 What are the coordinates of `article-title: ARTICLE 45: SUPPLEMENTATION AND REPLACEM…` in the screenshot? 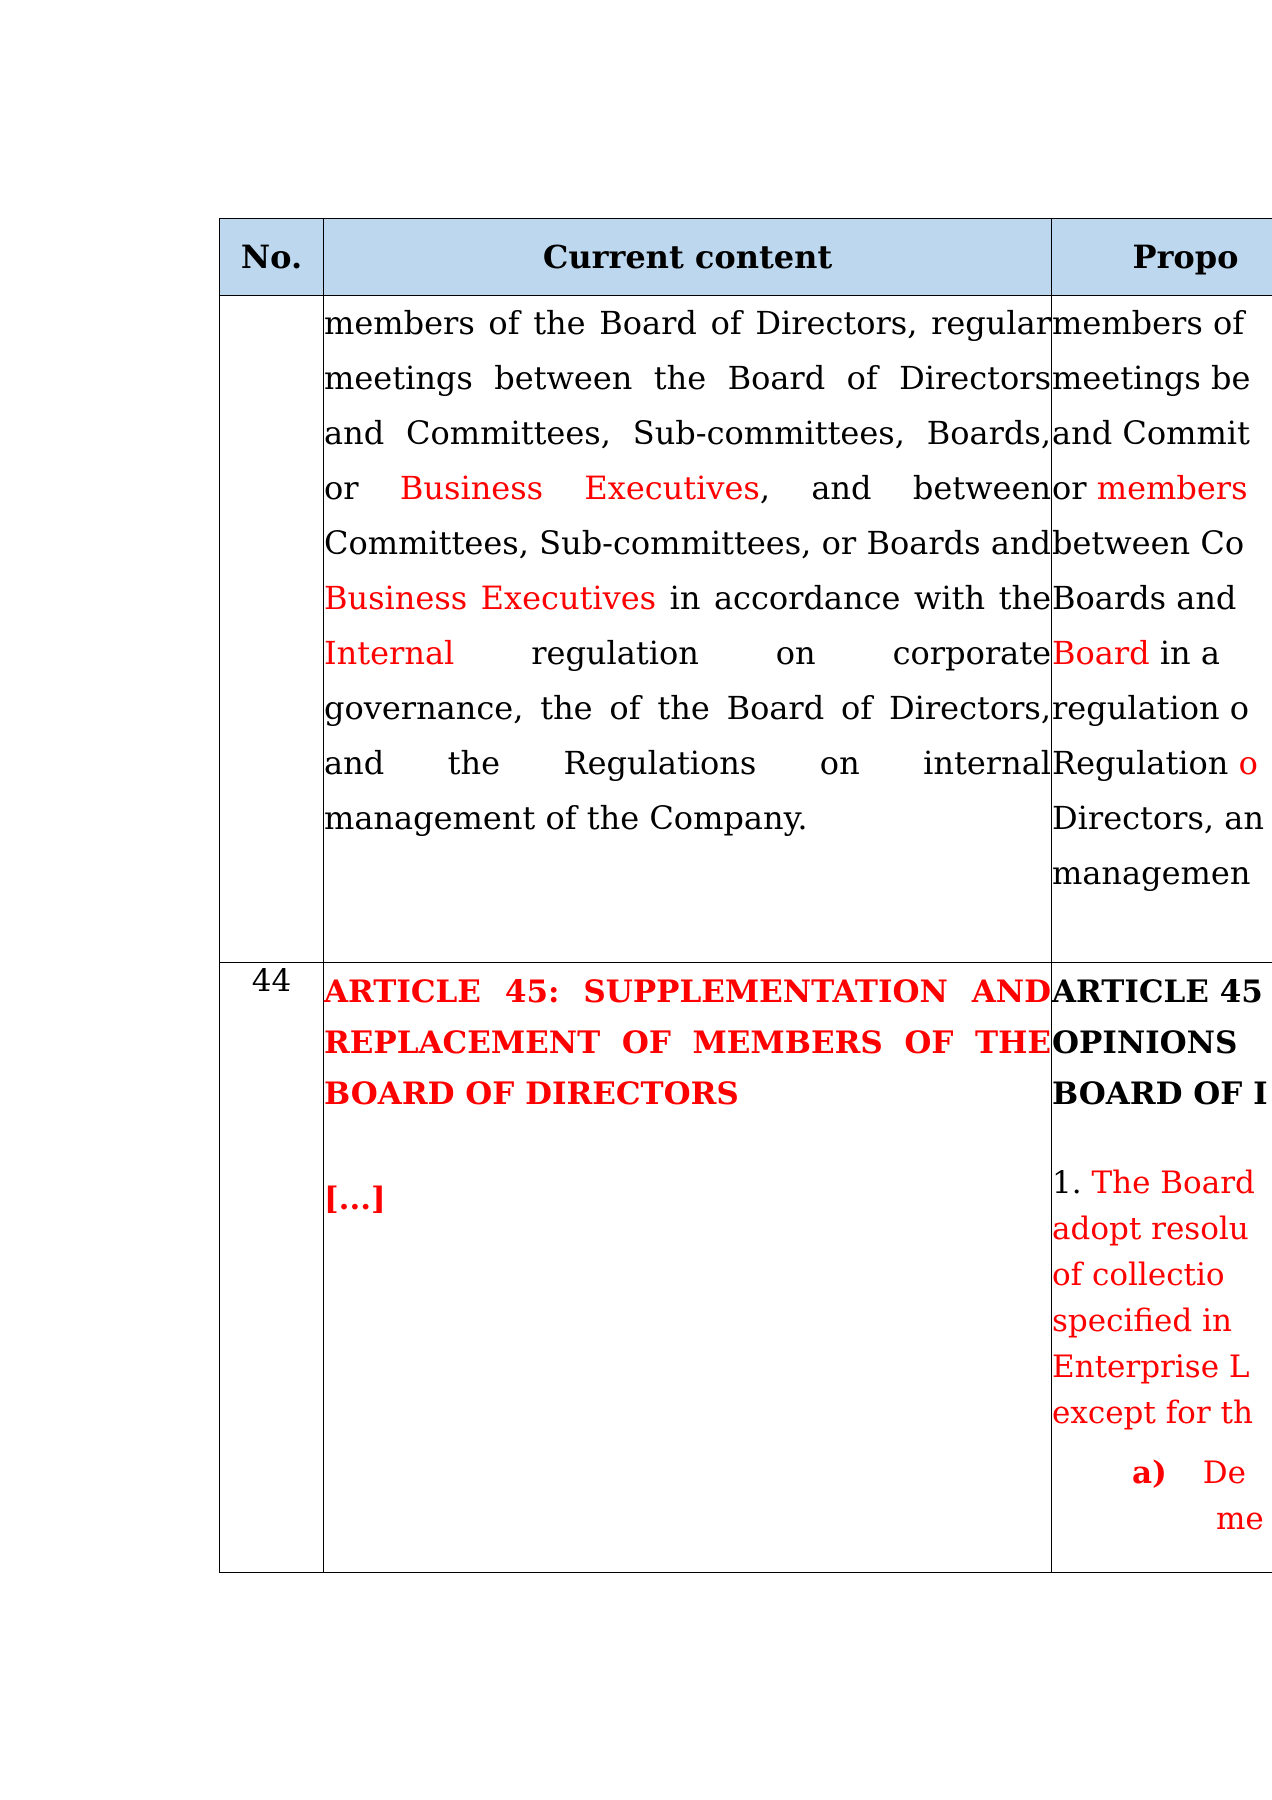 It's located at (687, 1043).